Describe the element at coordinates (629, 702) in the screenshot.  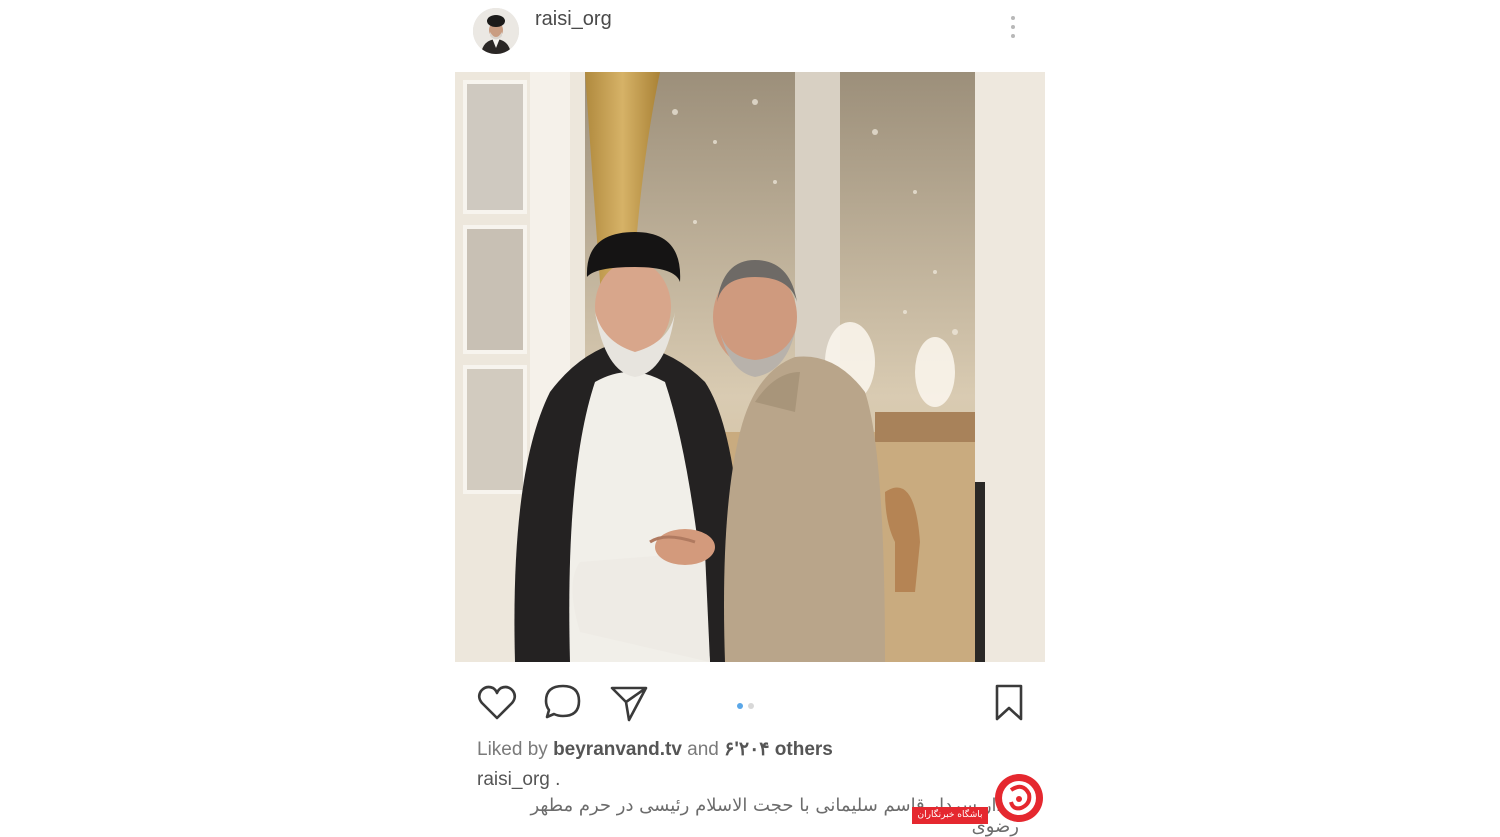
I see `send-icon` at that location.